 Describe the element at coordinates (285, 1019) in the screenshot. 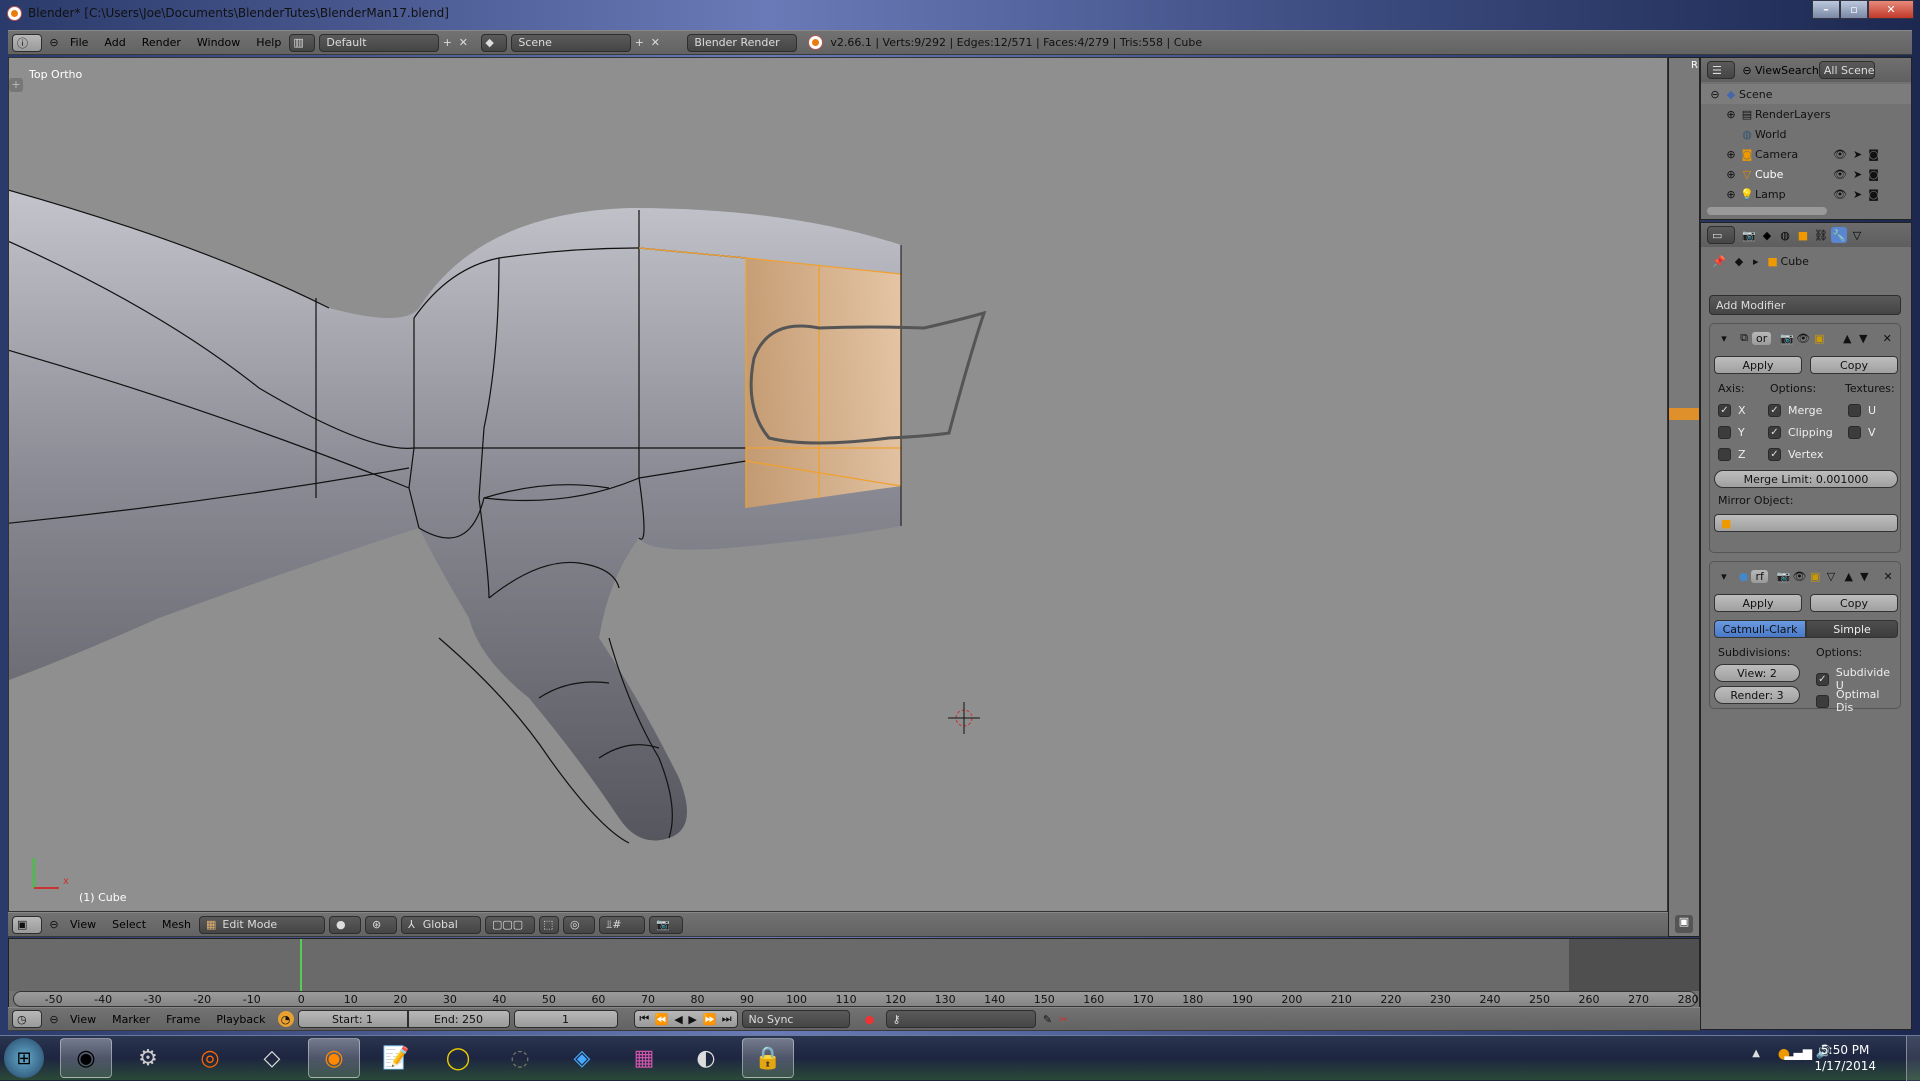

I see `preview-range-icon: ◔` at that location.